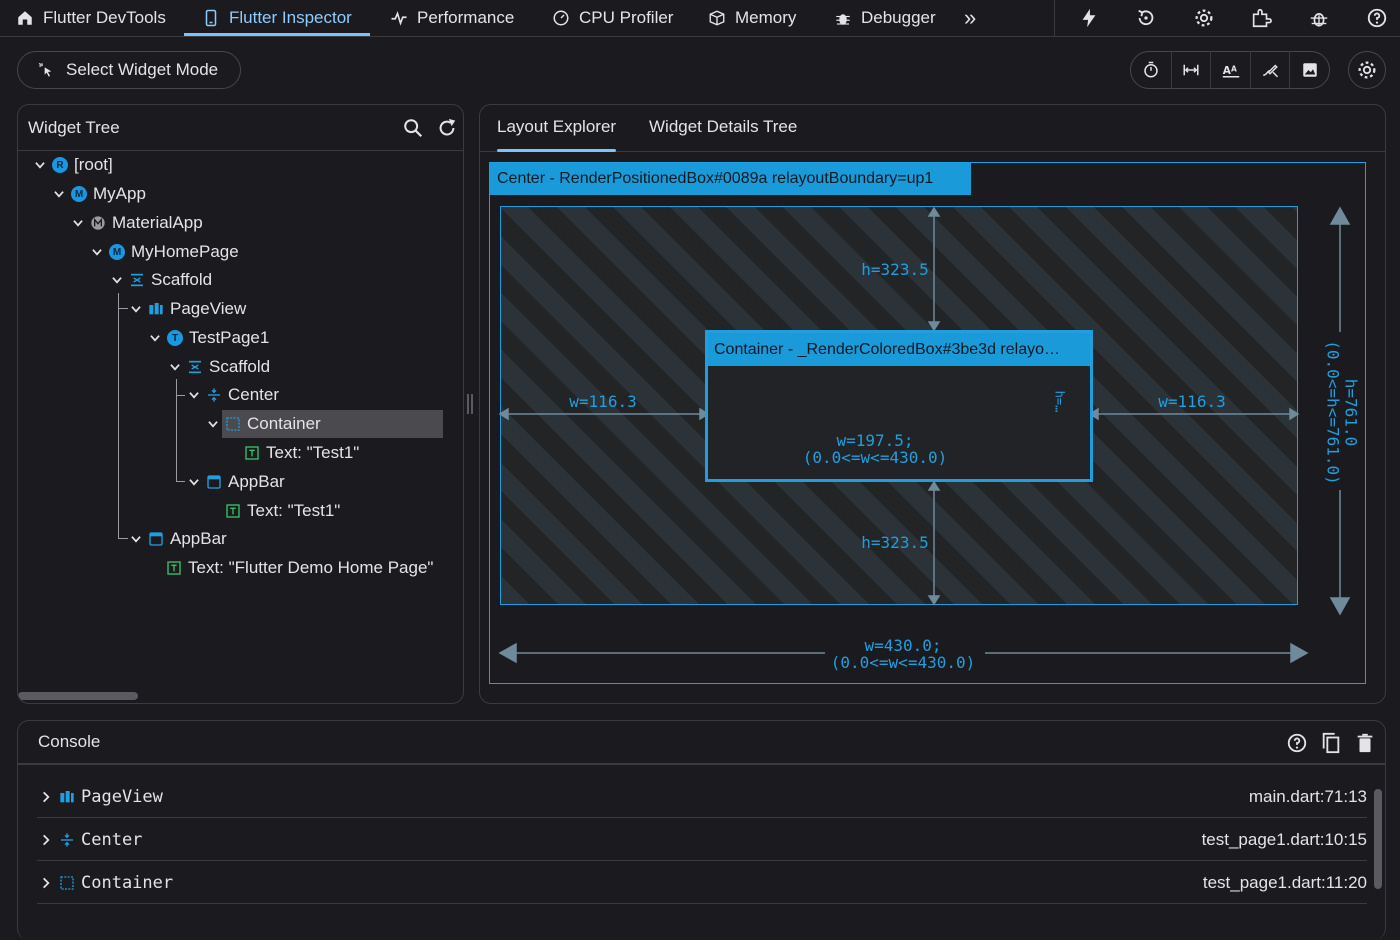 The image size is (1400, 940). Describe the element at coordinates (470, 404) in the screenshot. I see `split-pane-handle` at that location.